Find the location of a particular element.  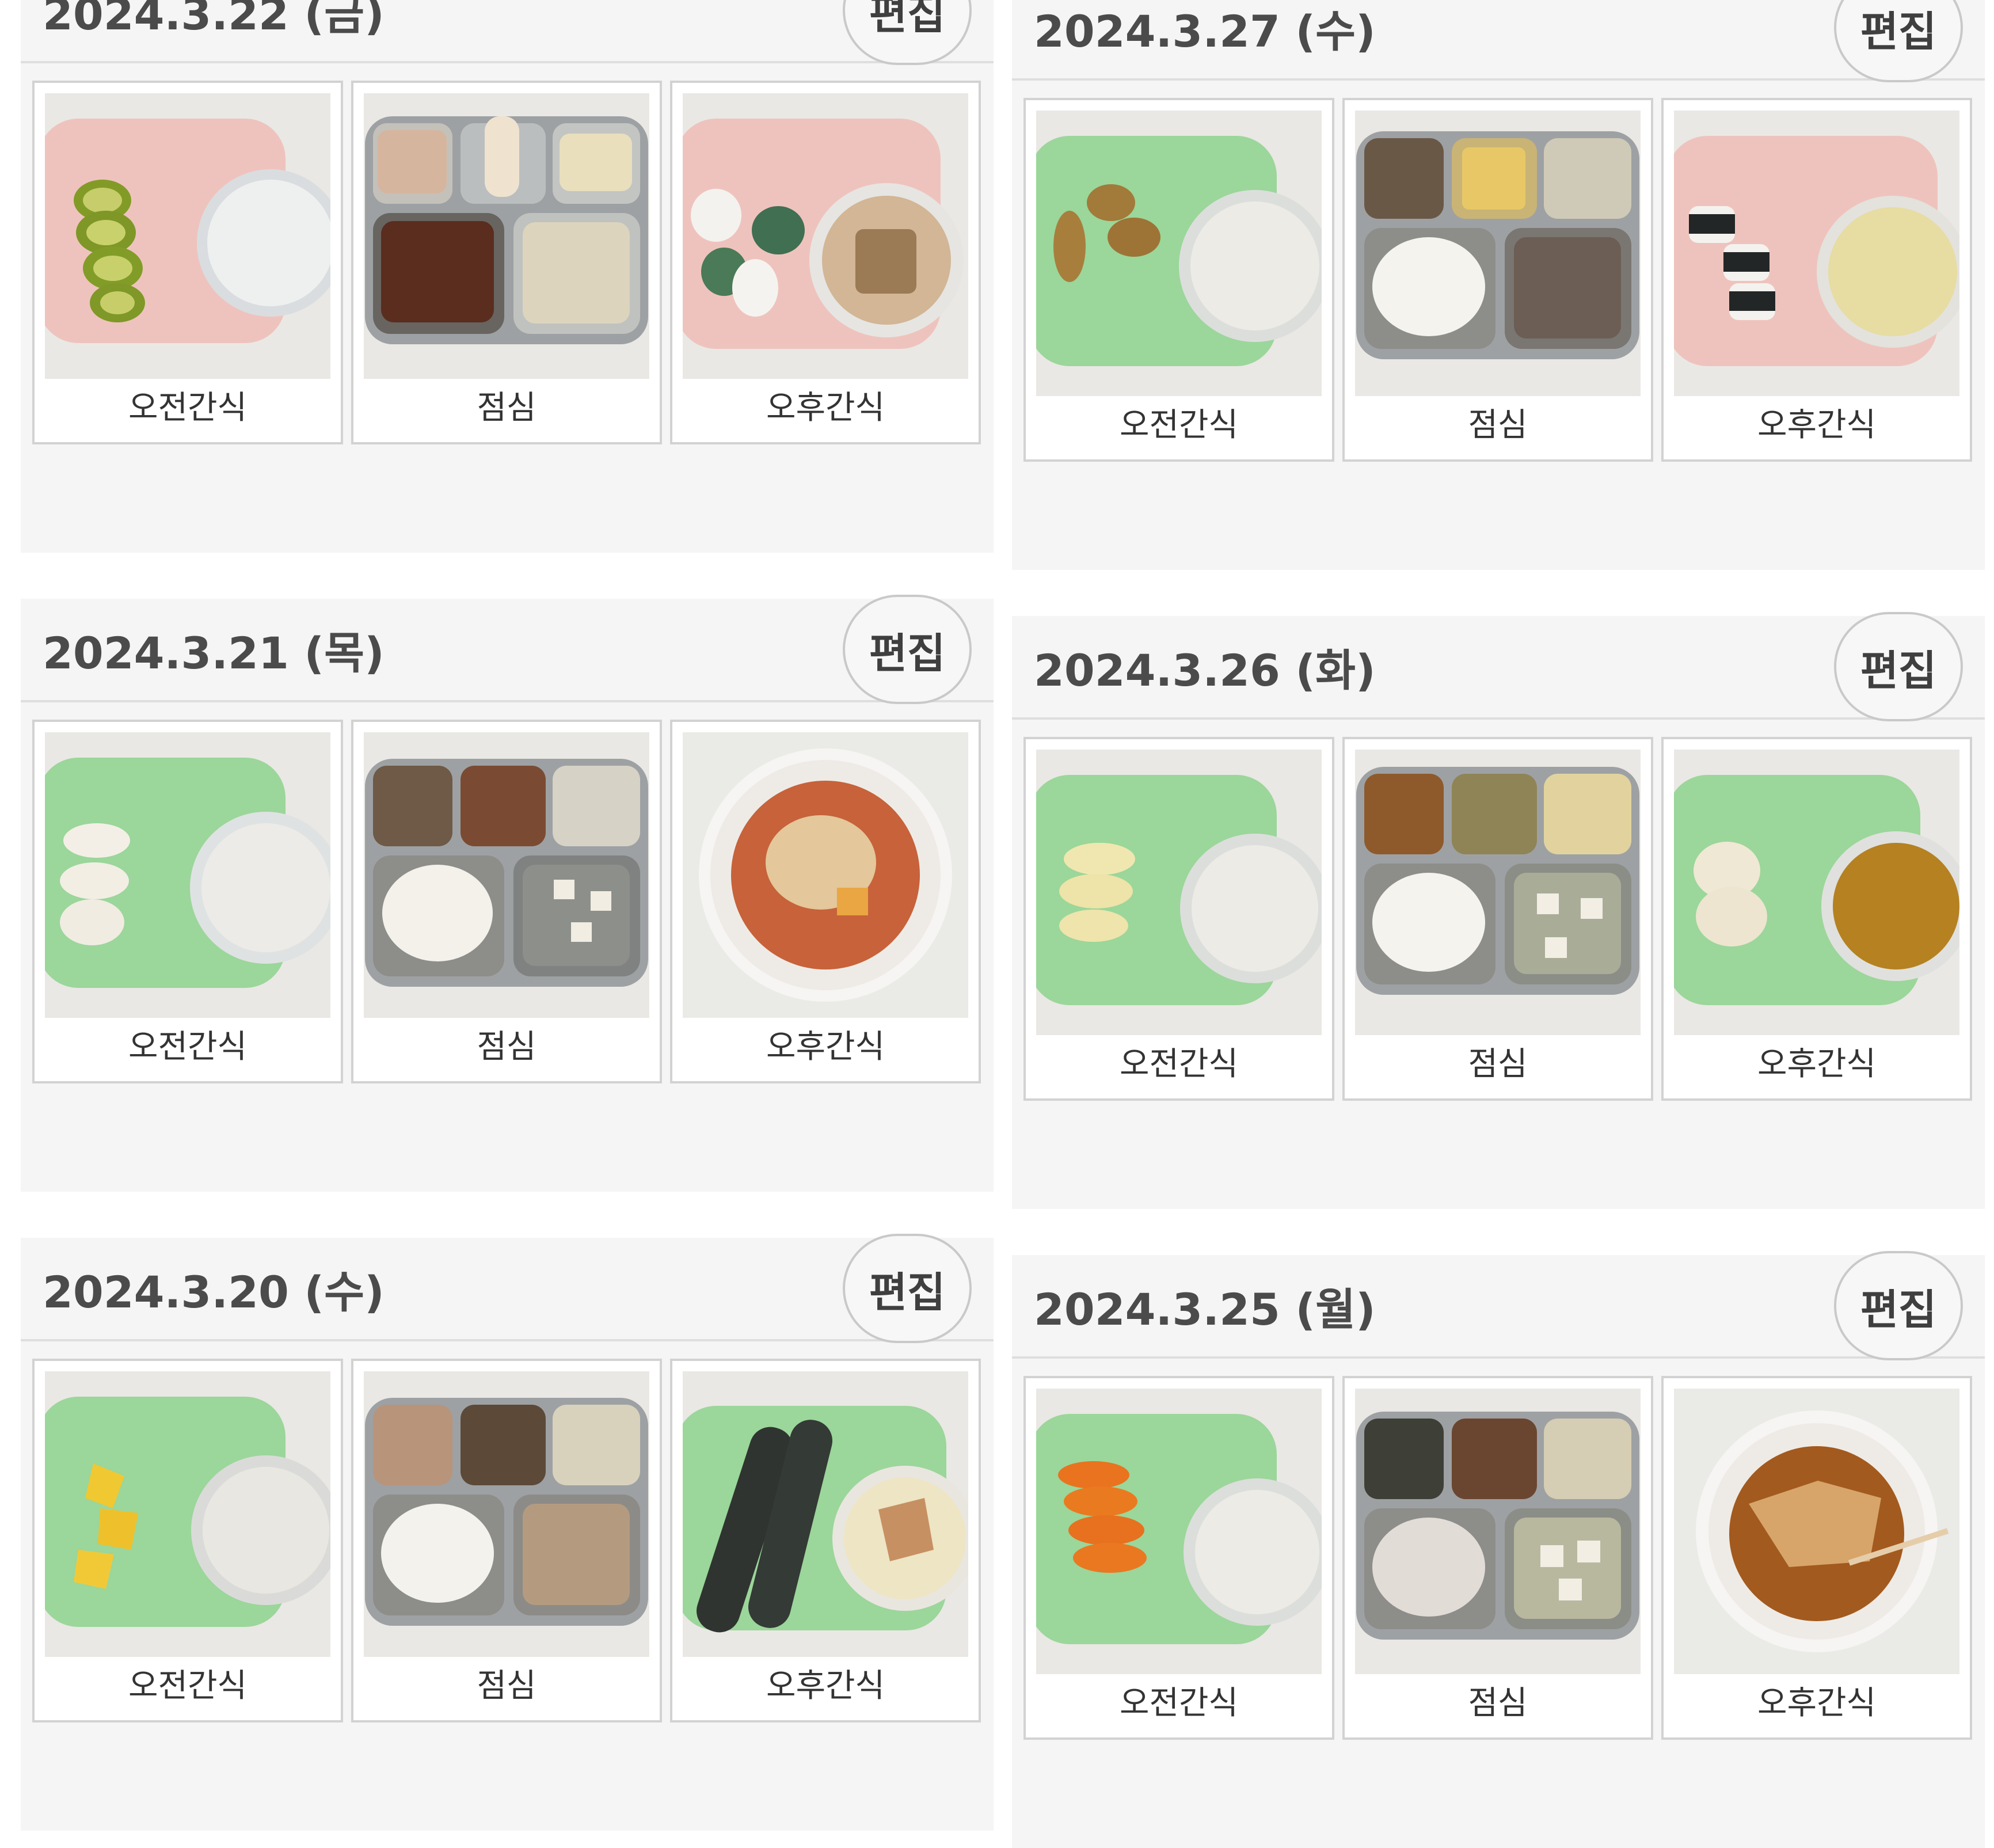

day-date: 2024.3.26 (화) is located at coordinates (1205, 670).